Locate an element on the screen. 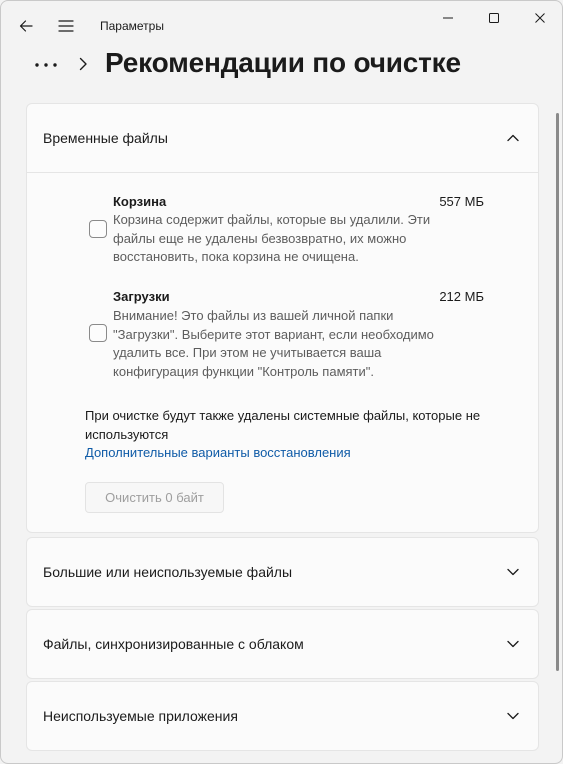 The width and height of the screenshot is (563, 764). cloud-files-section: Файлы, синхронизированные с облаком is located at coordinates (282, 644).